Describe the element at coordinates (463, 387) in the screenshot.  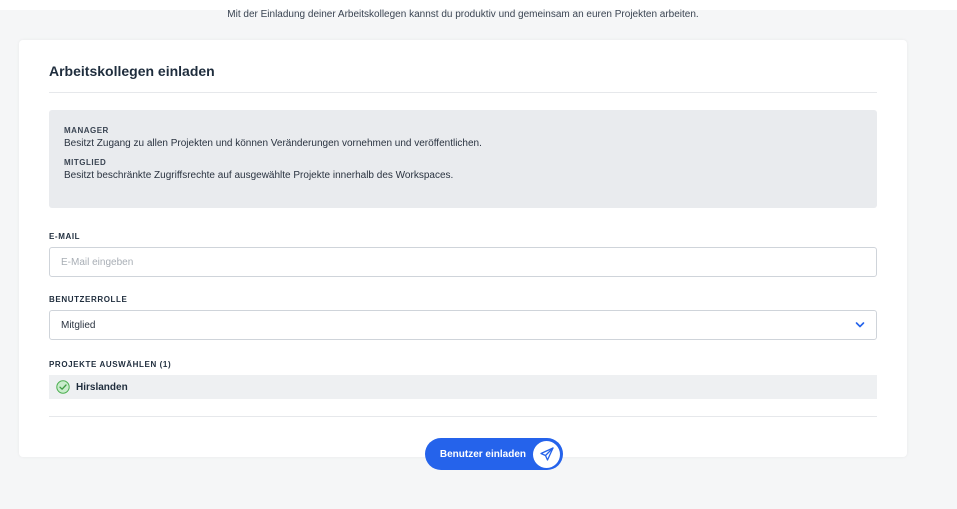
I see `project-item: Hirslanden` at that location.